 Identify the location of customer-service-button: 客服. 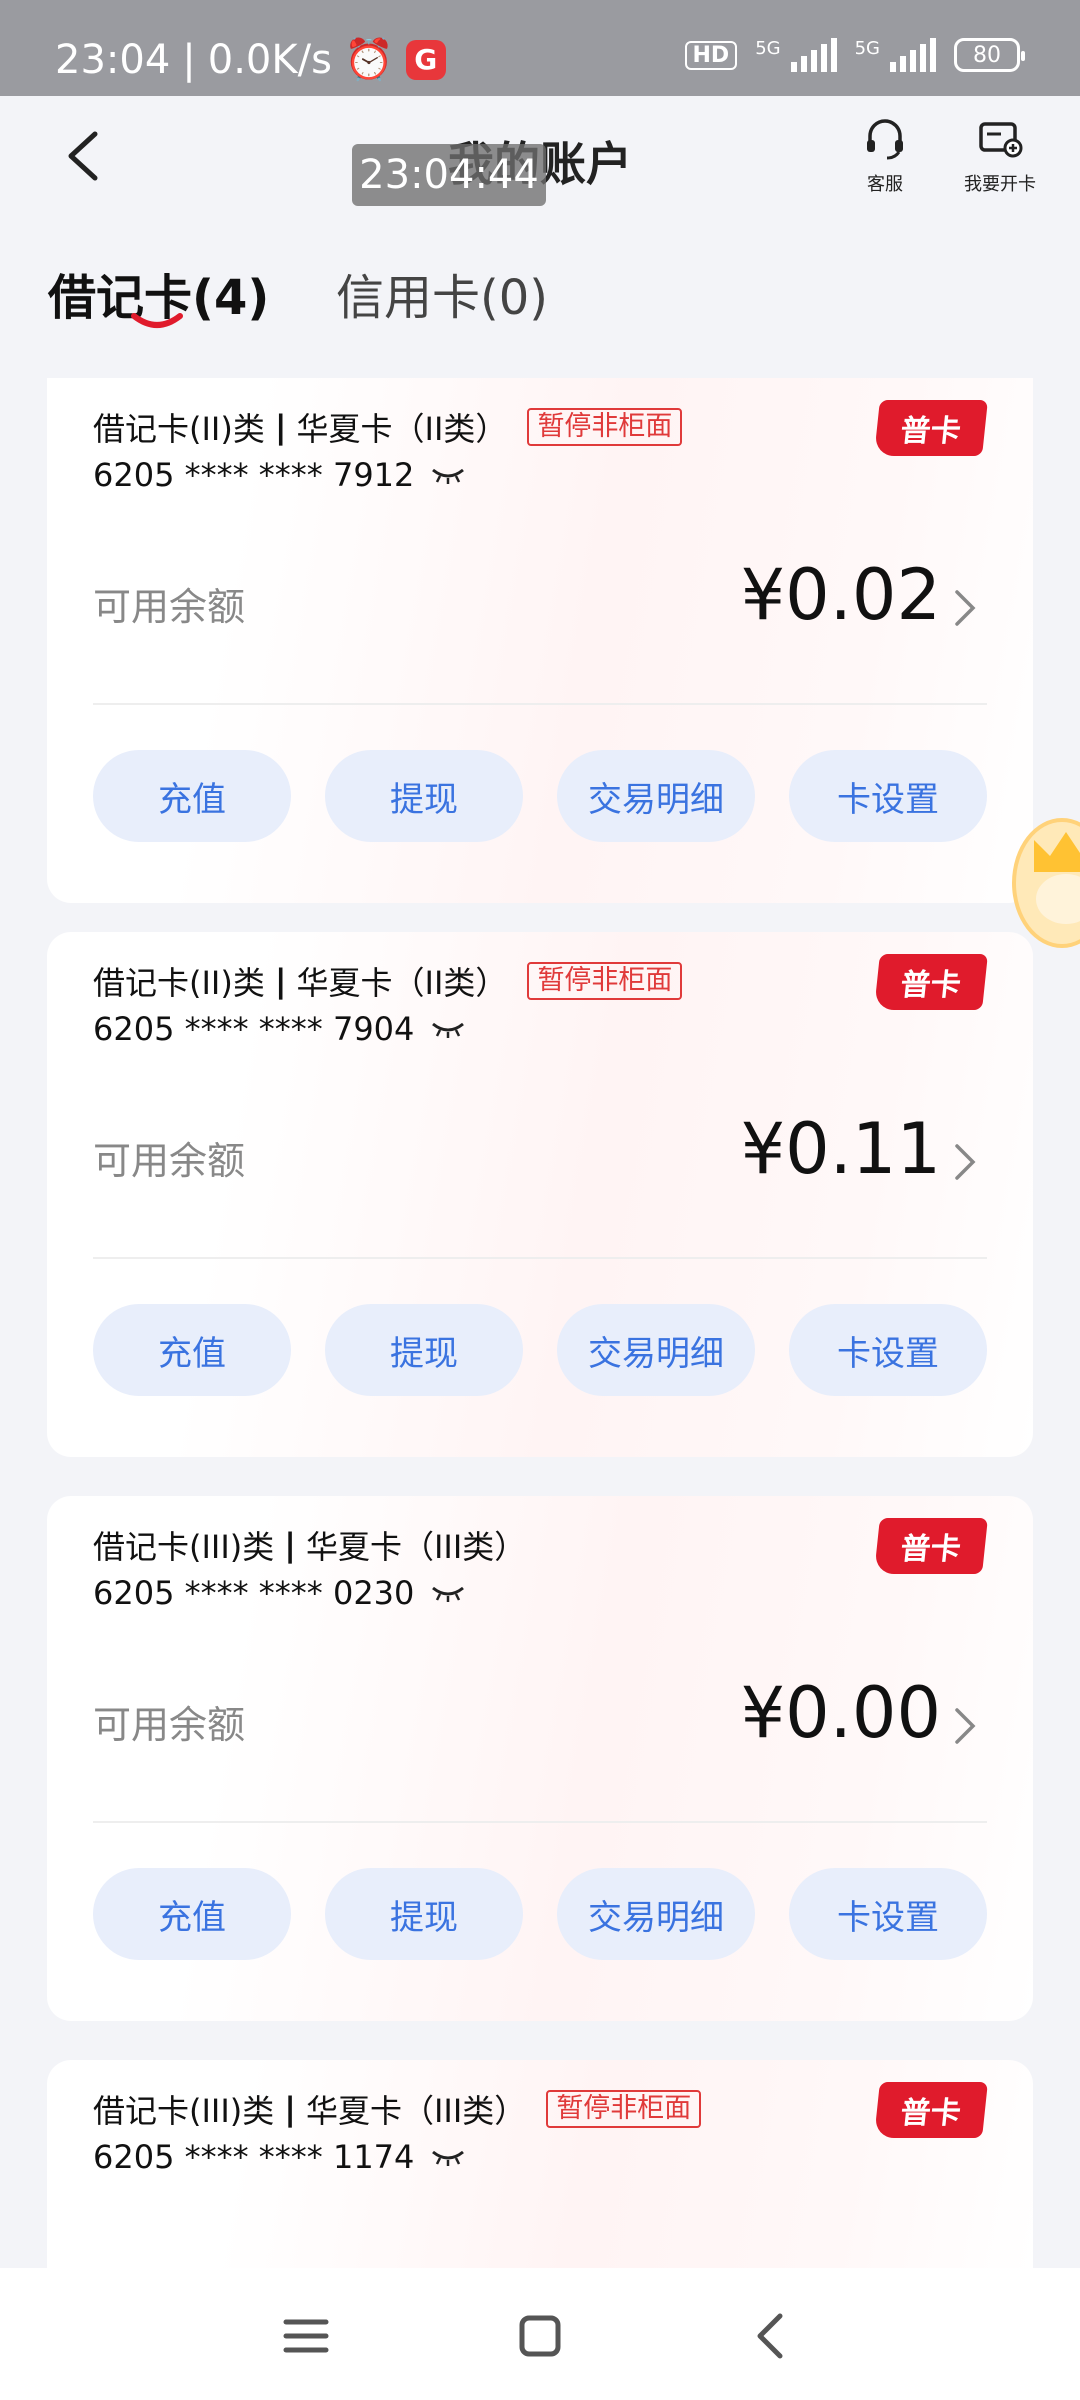
(885, 156).